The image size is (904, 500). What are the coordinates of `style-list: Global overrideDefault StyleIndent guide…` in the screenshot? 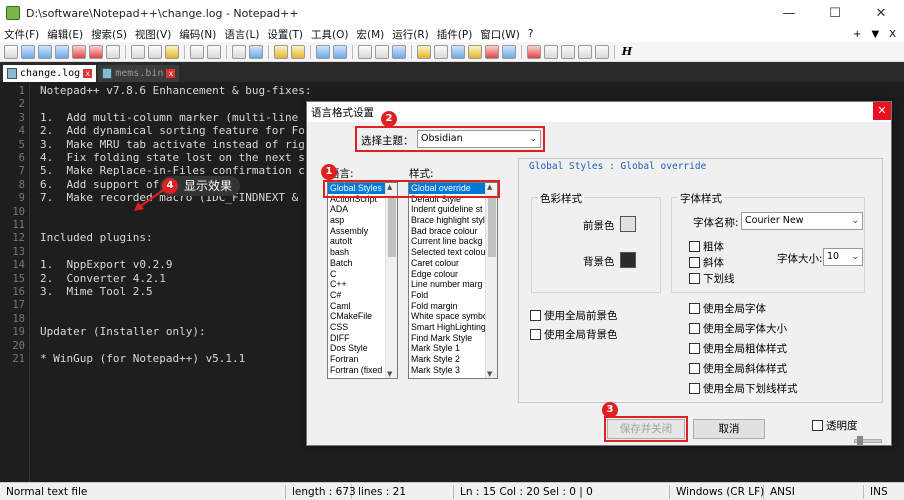 It's located at (453, 280).